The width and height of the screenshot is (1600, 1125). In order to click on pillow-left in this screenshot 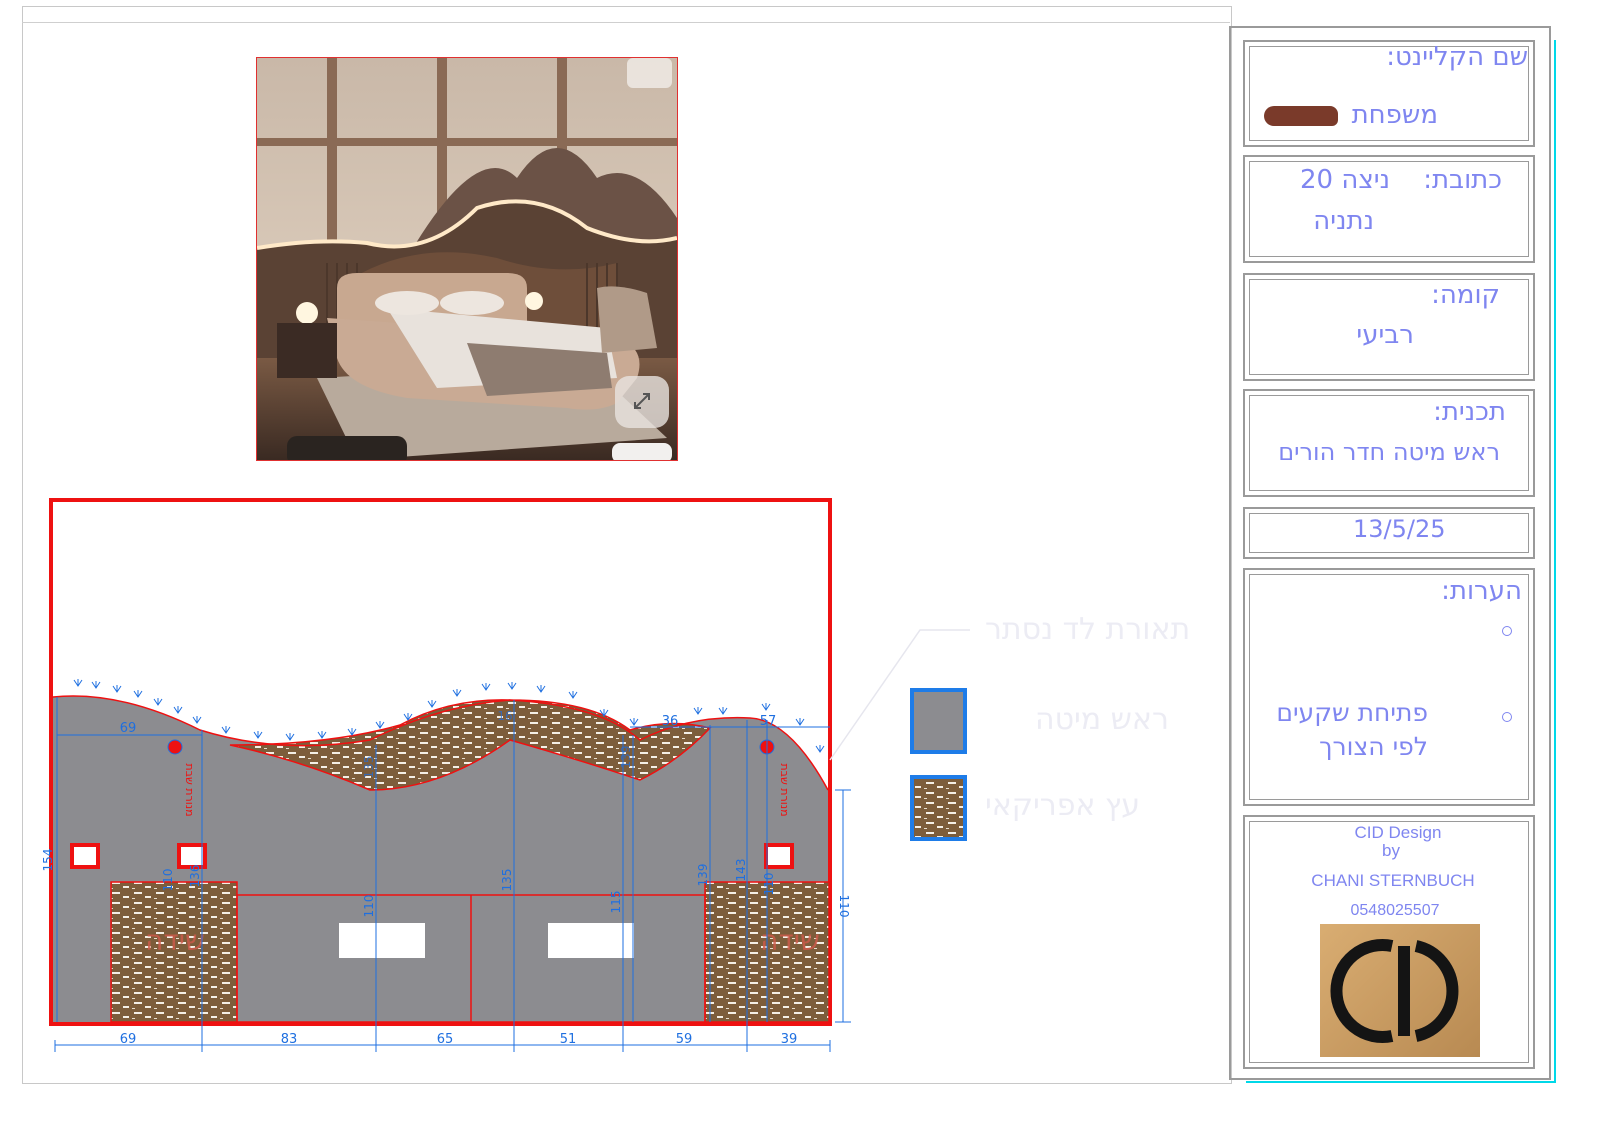, I will do `click(382, 940)`.